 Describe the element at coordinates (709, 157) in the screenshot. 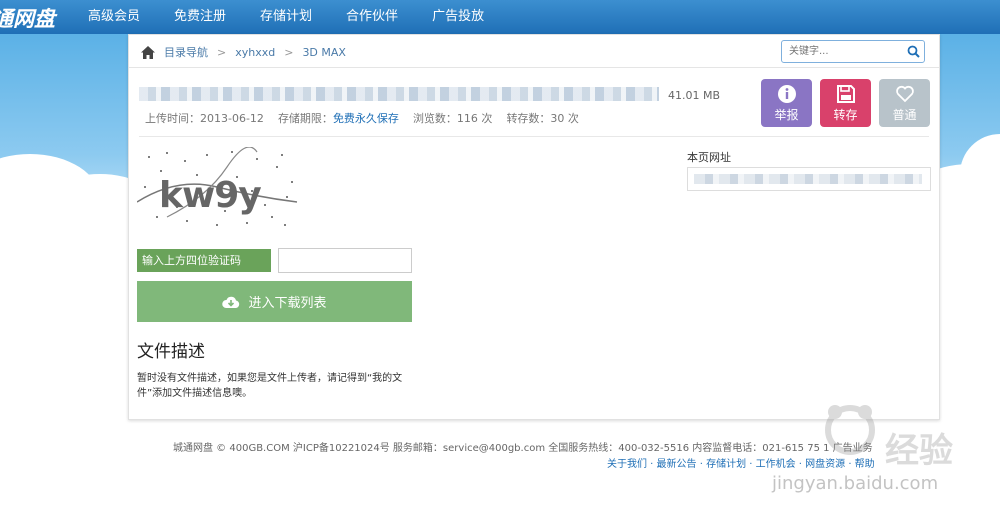

I see `page-url-label: 本页网址` at that location.